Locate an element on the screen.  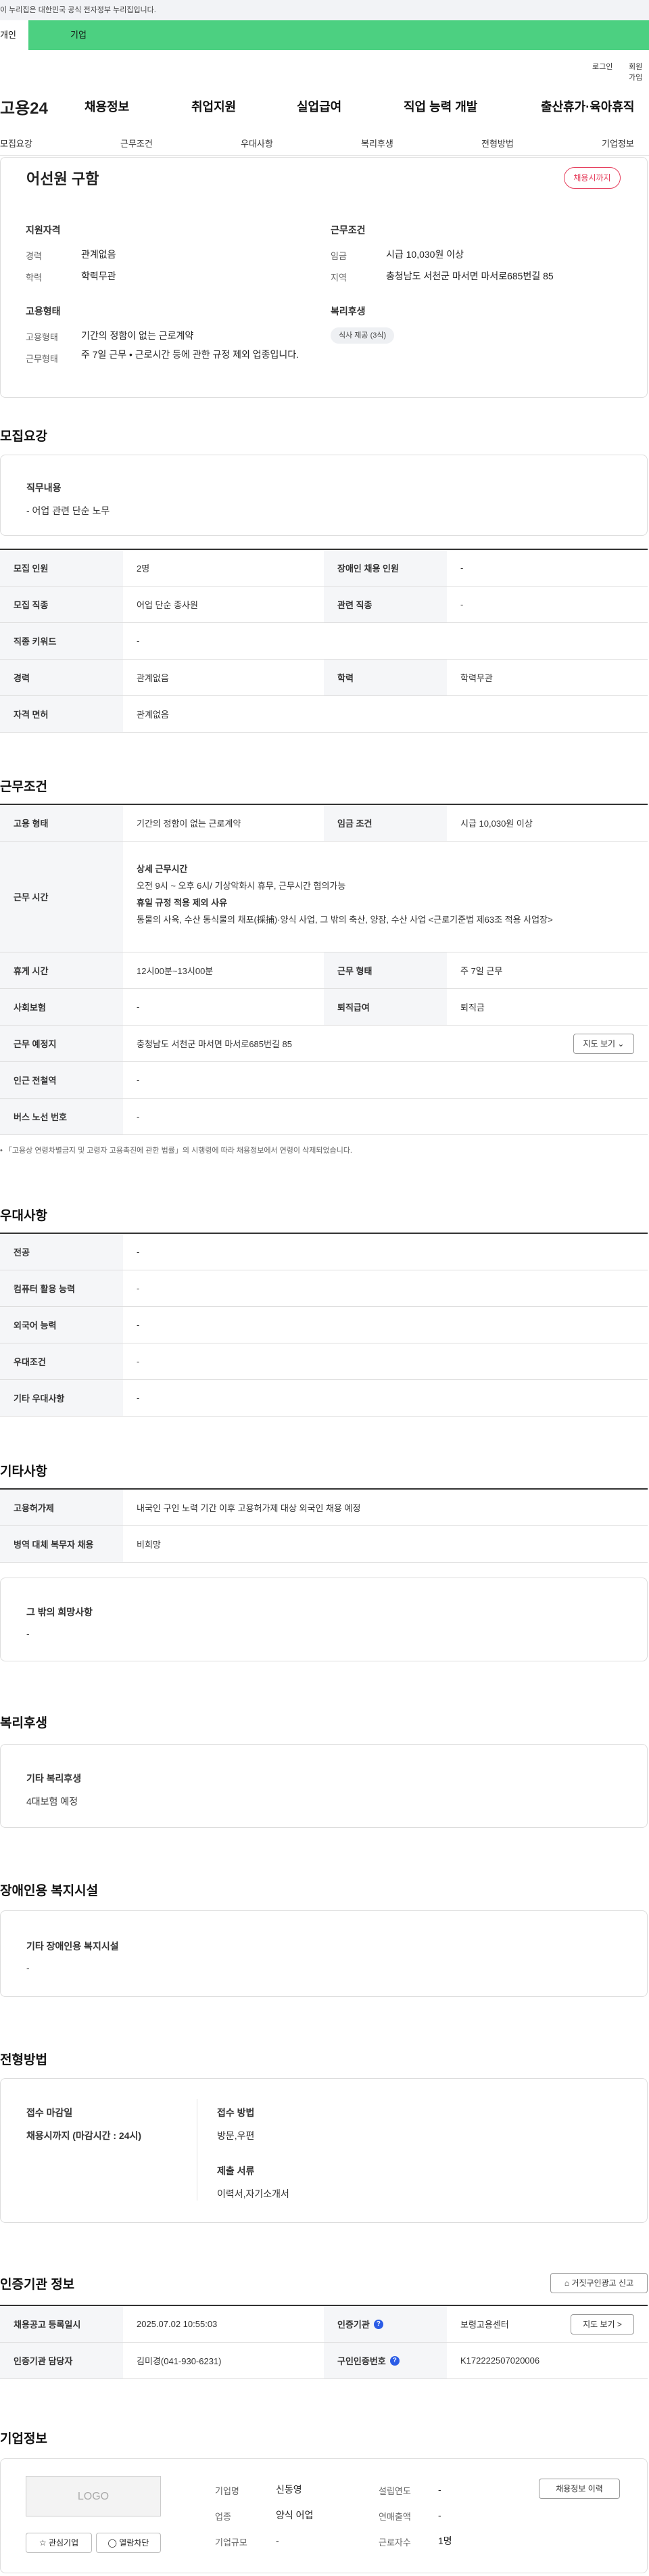
cell-value: 충청남도 서천군 마서면 마서로685번길 85 is located at coordinates (214, 1044).